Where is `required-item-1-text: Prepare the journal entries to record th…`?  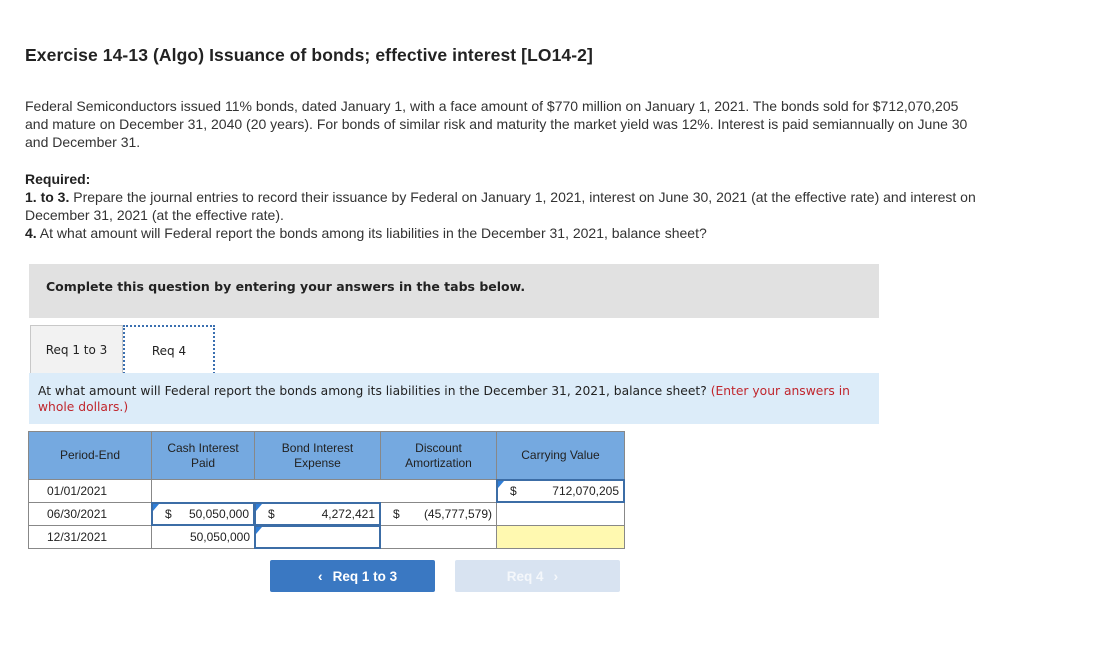 required-item-1-text: Prepare the journal entries to record th… is located at coordinates (500, 206).